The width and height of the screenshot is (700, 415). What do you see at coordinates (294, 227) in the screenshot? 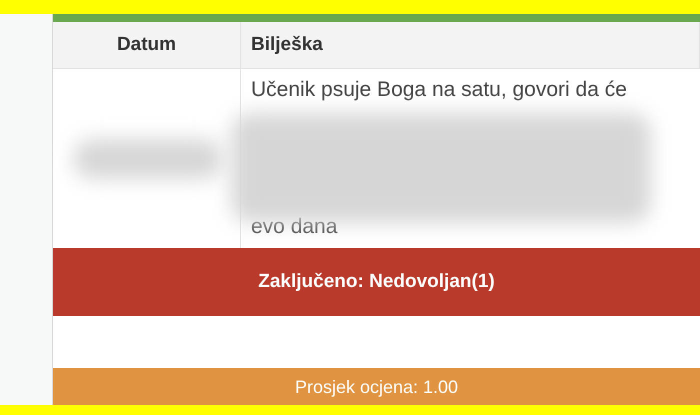
I see `note-text: evo dana` at bounding box center [294, 227].